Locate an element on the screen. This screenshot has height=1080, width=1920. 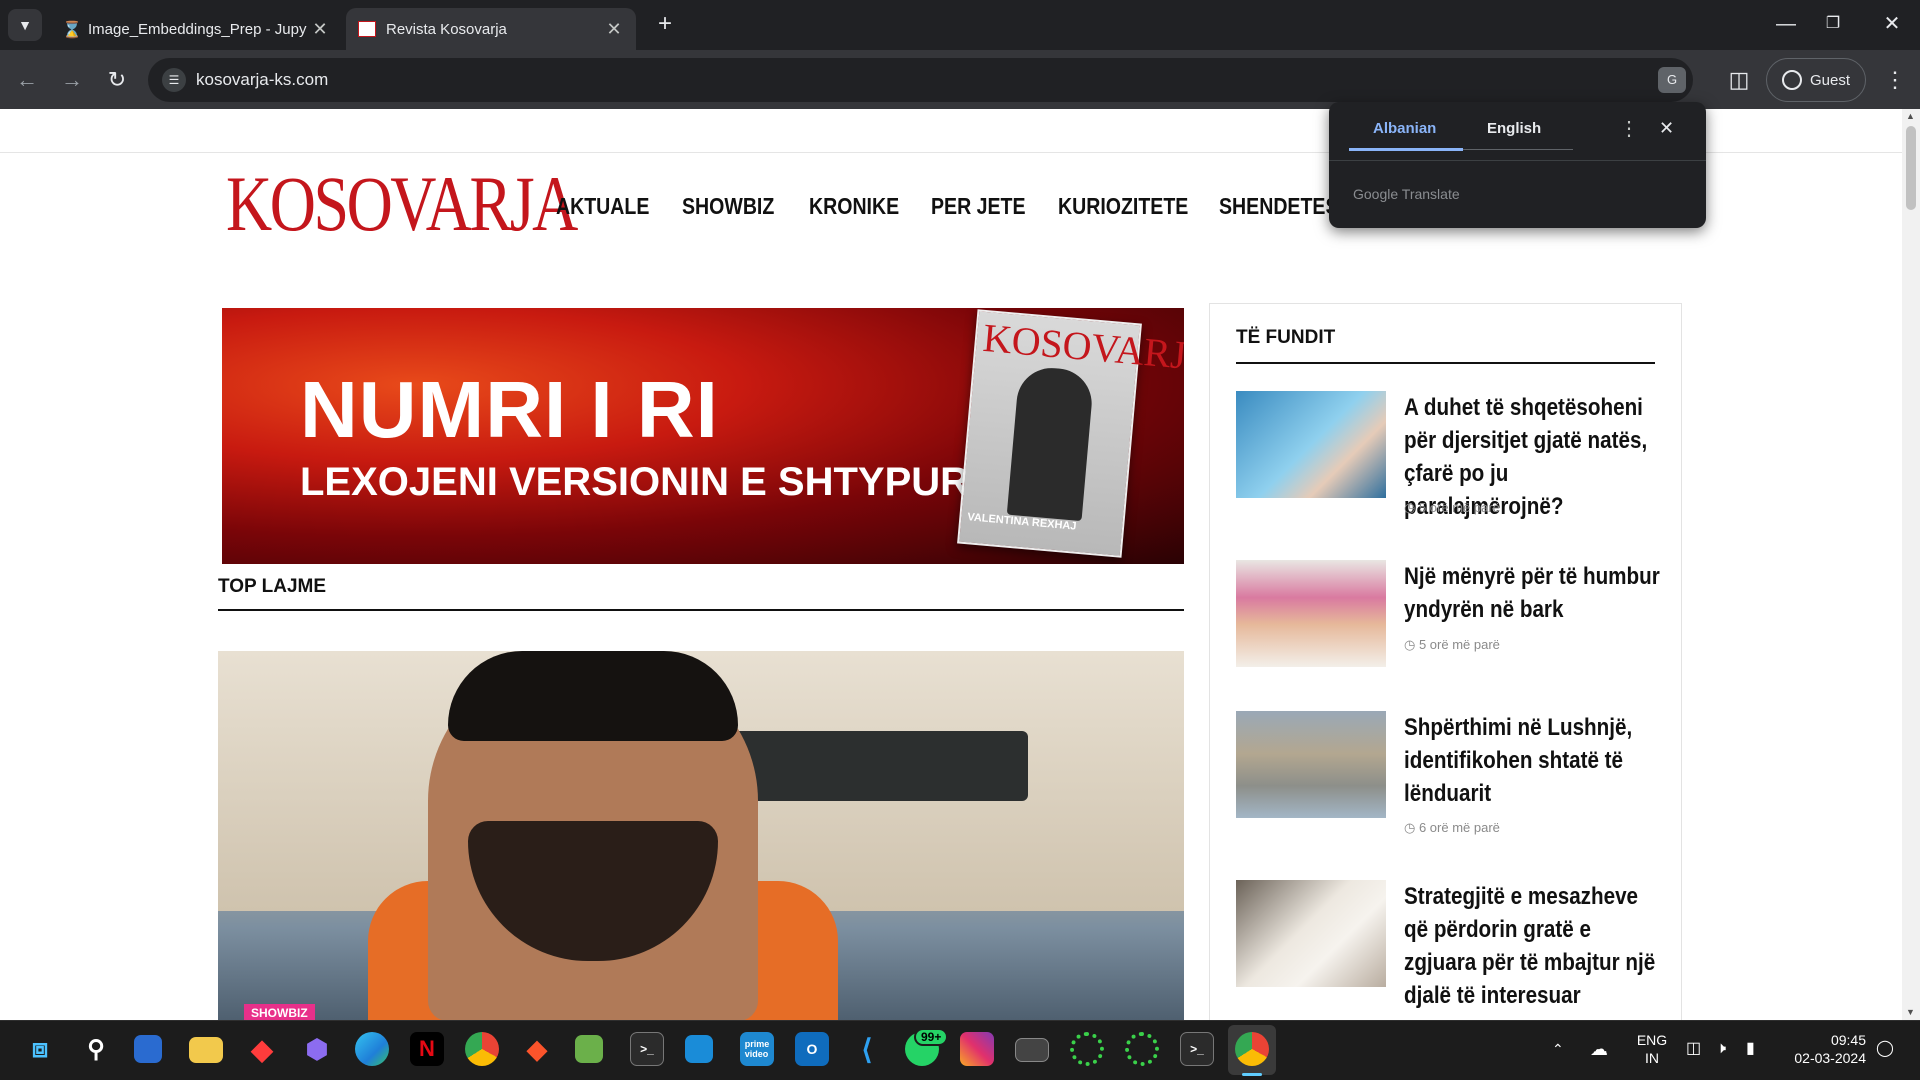
powershell-icon: >_ is located at coordinates (1197, 1049).